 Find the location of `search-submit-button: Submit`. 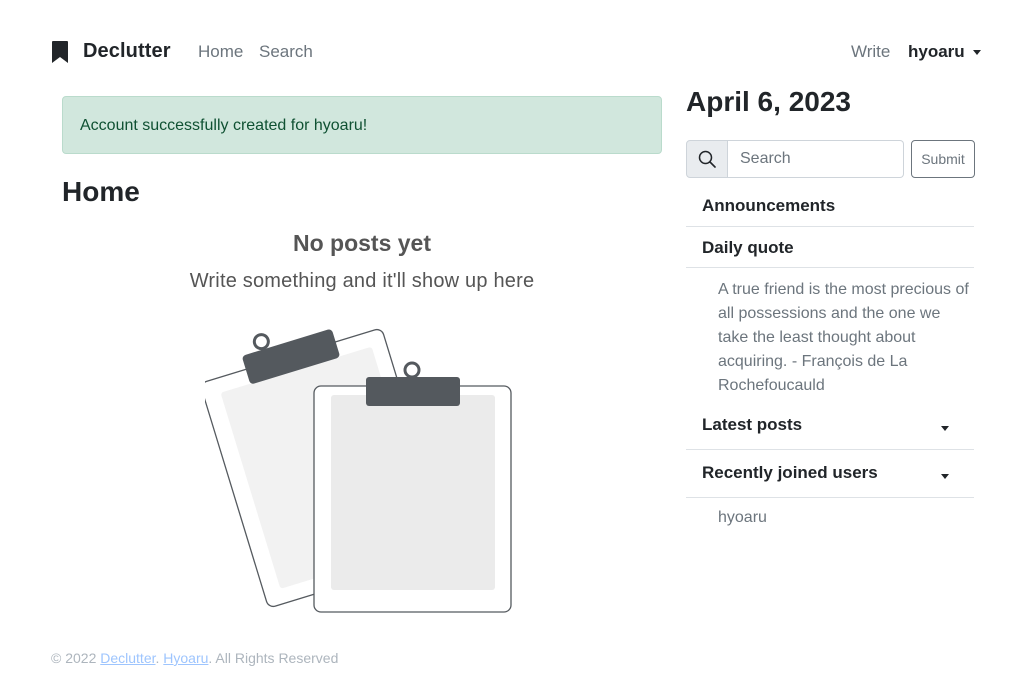

search-submit-button: Submit is located at coordinates (943, 159).